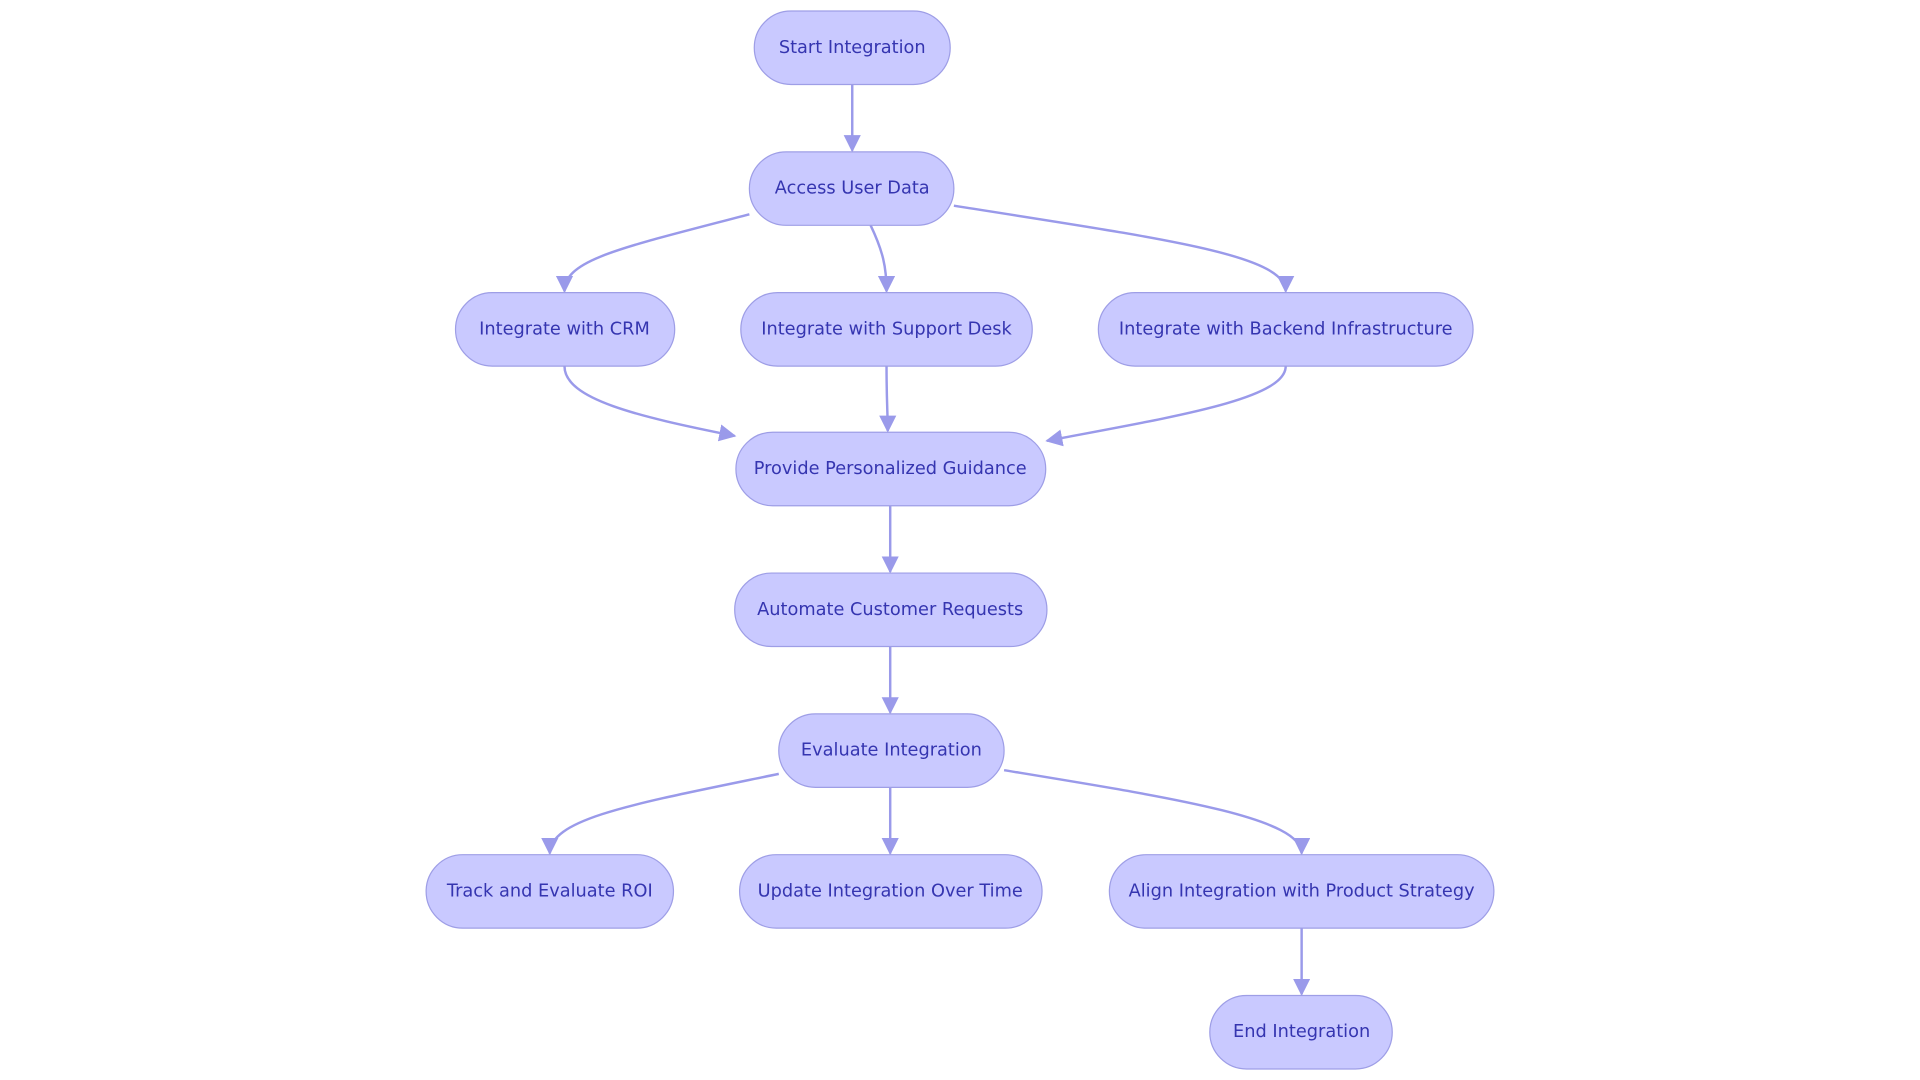 The image size is (1920, 1080). I want to click on node-support: Integrate with Support Desk, so click(886, 329).